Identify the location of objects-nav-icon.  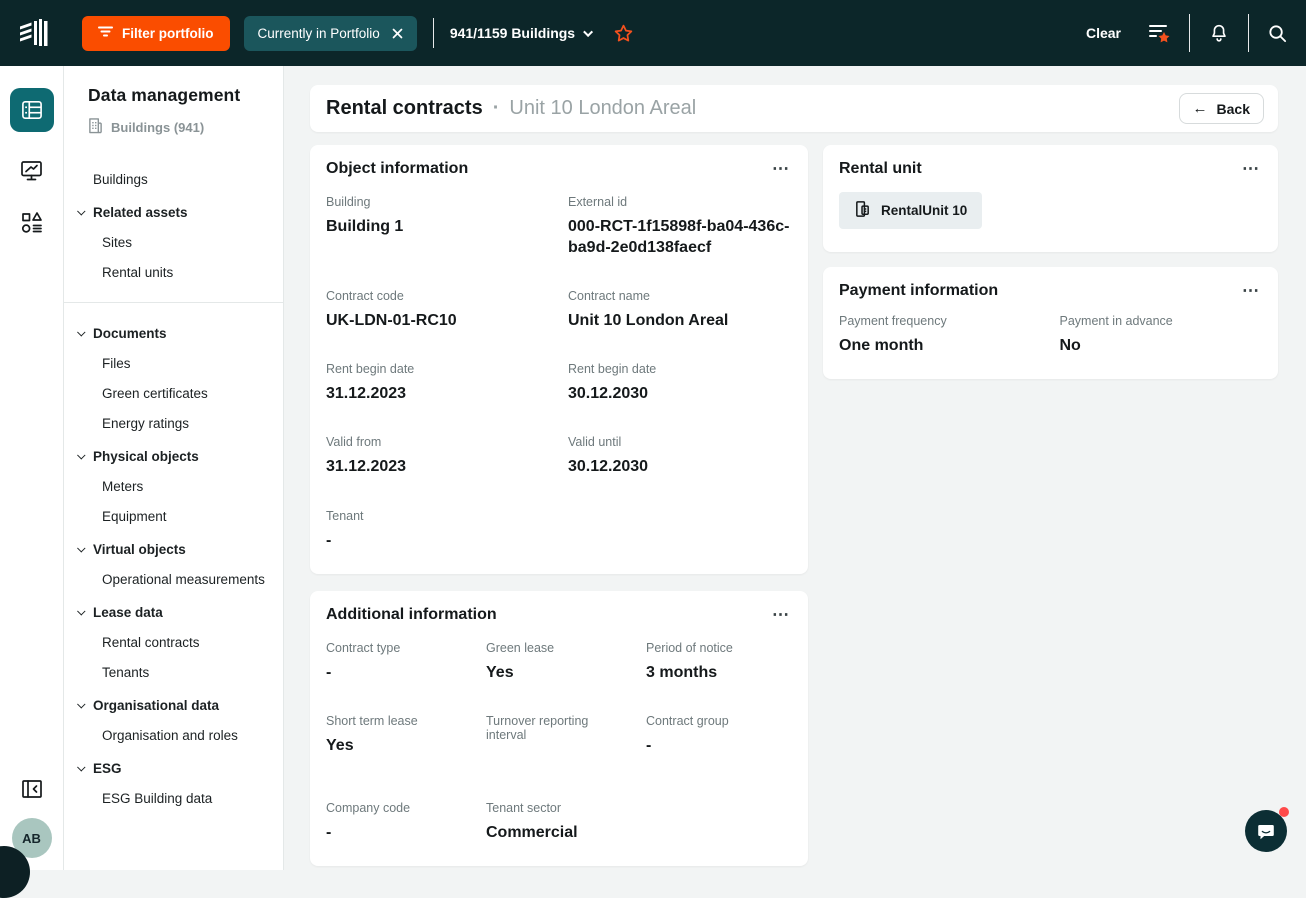
(31, 222).